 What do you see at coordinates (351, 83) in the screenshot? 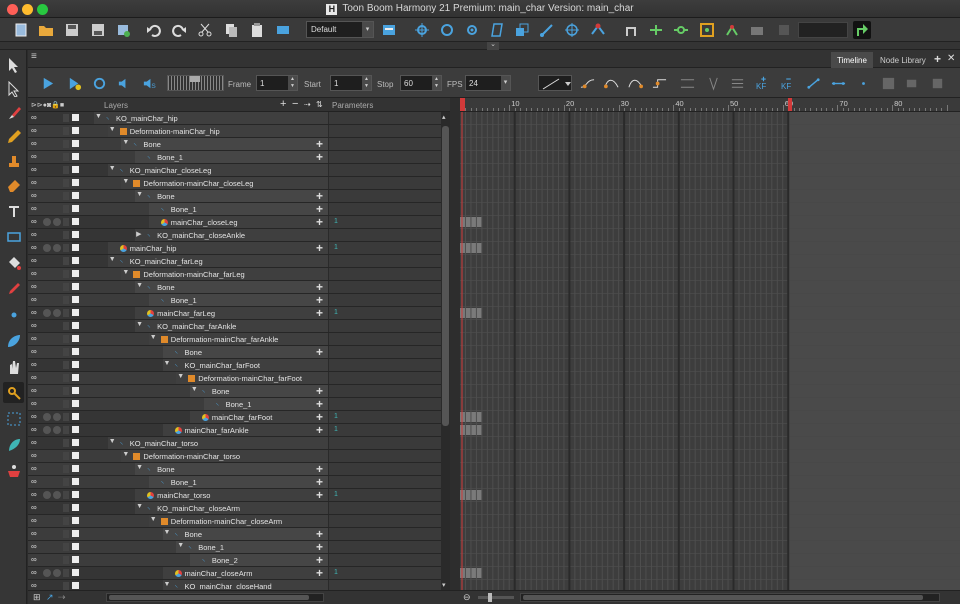
I see `start-field: 1 ▲ ▼` at bounding box center [351, 83].